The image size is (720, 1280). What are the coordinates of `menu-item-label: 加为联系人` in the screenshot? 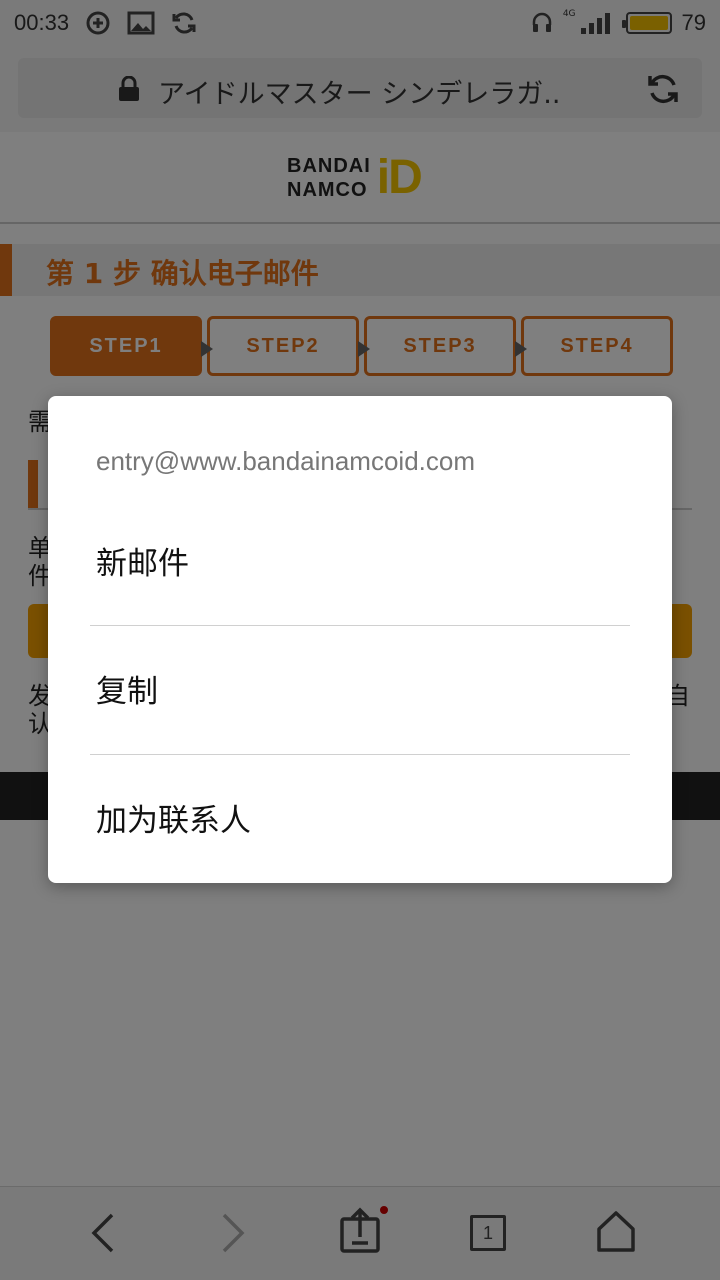 It's located at (173, 821).